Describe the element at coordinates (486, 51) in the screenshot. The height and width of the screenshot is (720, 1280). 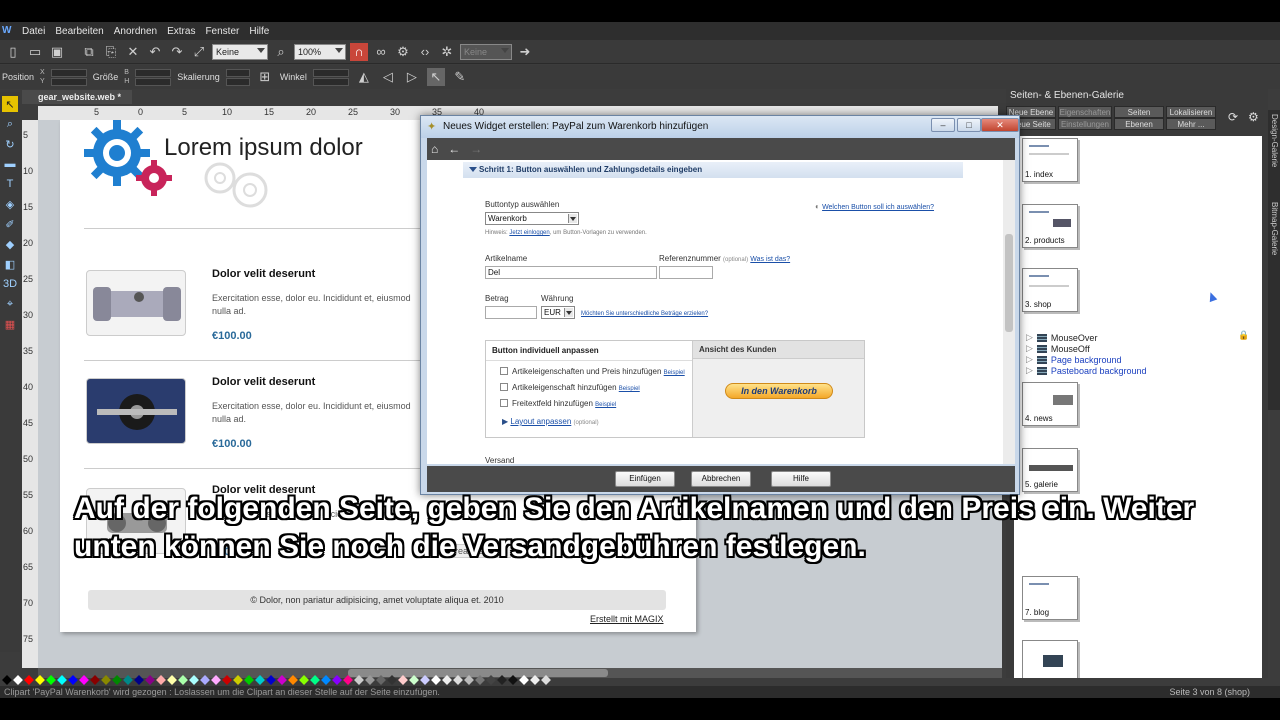
I see `font-select: Keine` at that location.